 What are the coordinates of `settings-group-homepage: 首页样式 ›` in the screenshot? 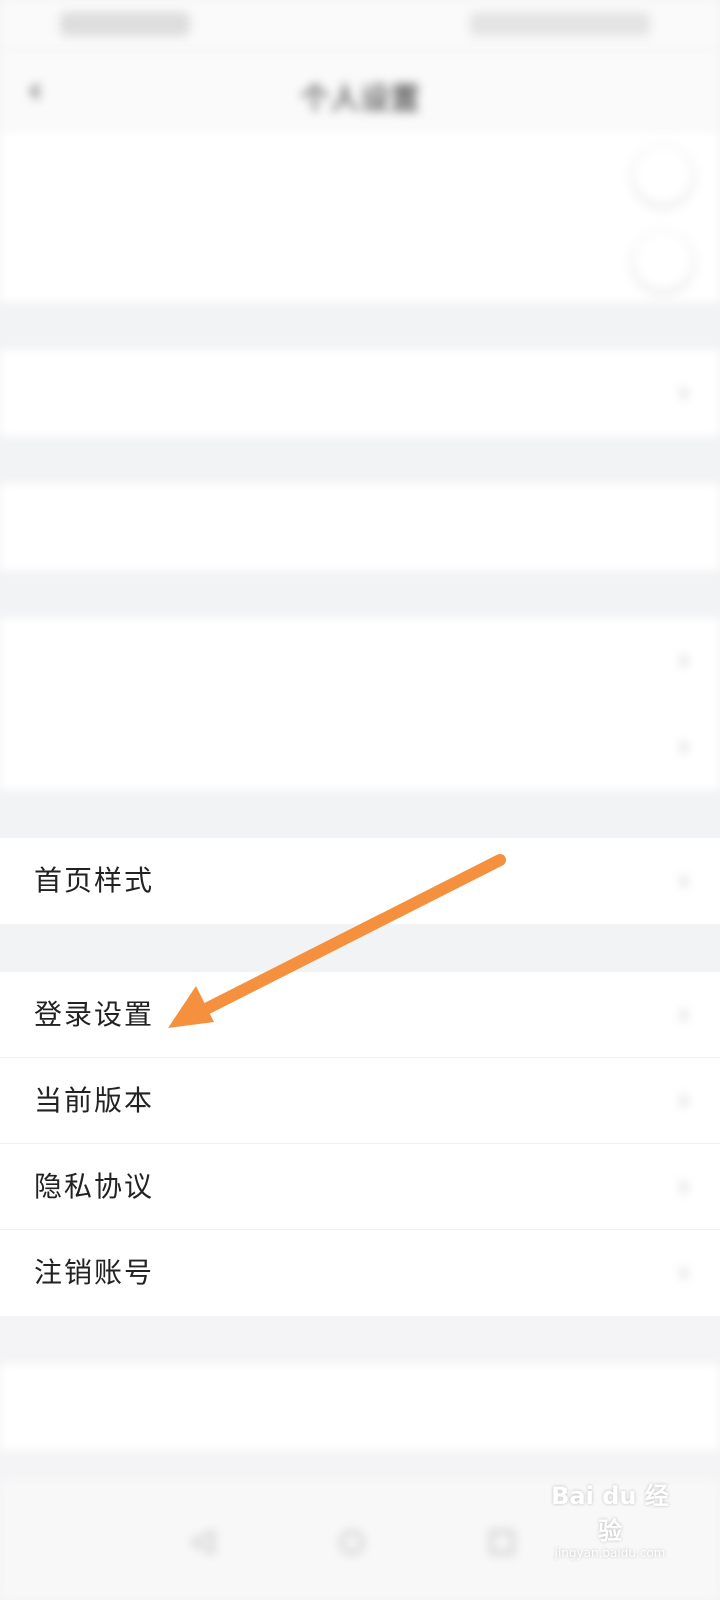 It's located at (360, 881).